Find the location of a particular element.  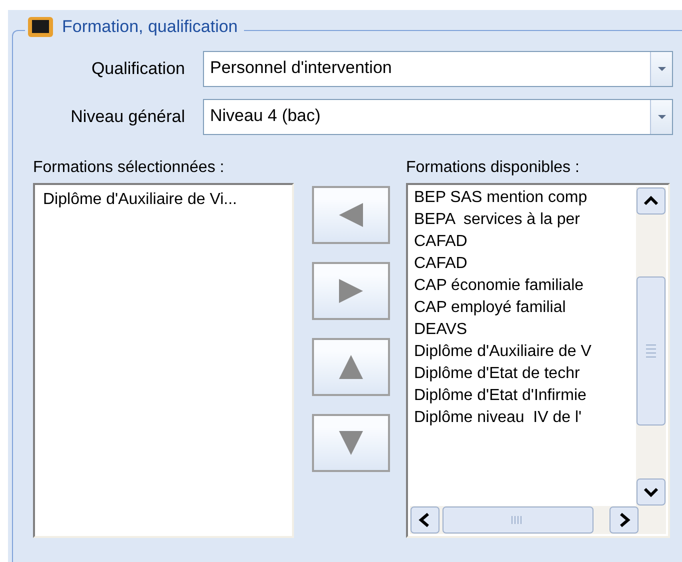

list-item: DEAVS is located at coordinates (519, 330).